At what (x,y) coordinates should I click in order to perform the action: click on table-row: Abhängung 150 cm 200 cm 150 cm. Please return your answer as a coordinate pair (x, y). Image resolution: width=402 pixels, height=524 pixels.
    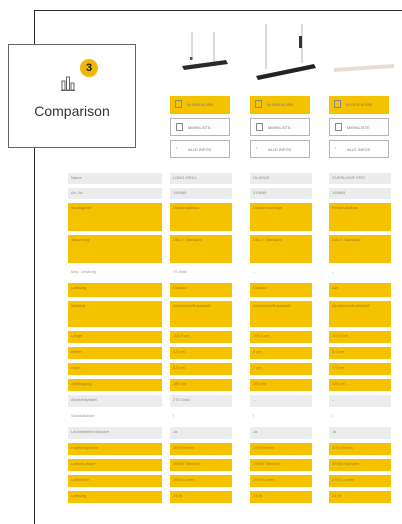
    Looking at the image, I should click on (235, 385).